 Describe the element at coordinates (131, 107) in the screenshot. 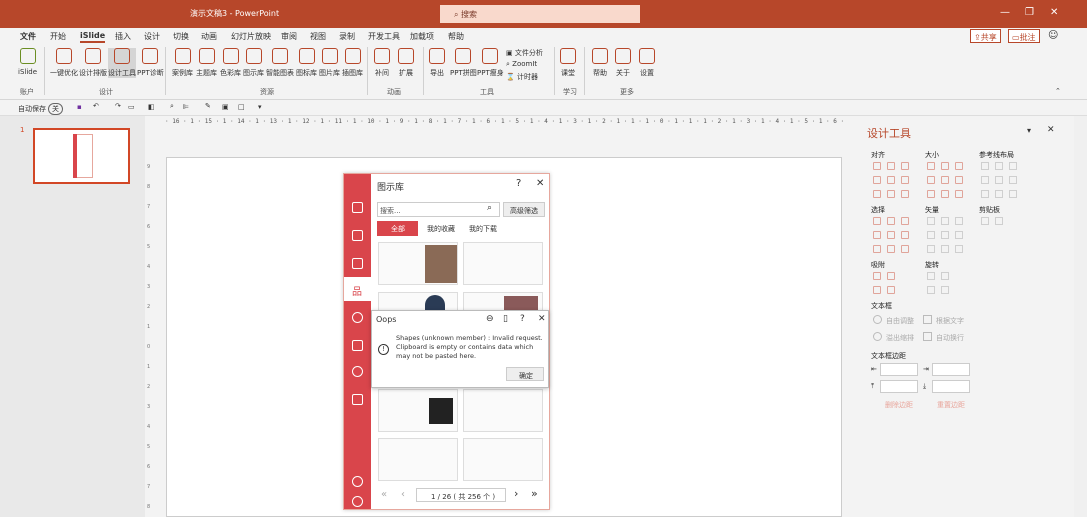

I see `textbox-icon: ▭` at that location.